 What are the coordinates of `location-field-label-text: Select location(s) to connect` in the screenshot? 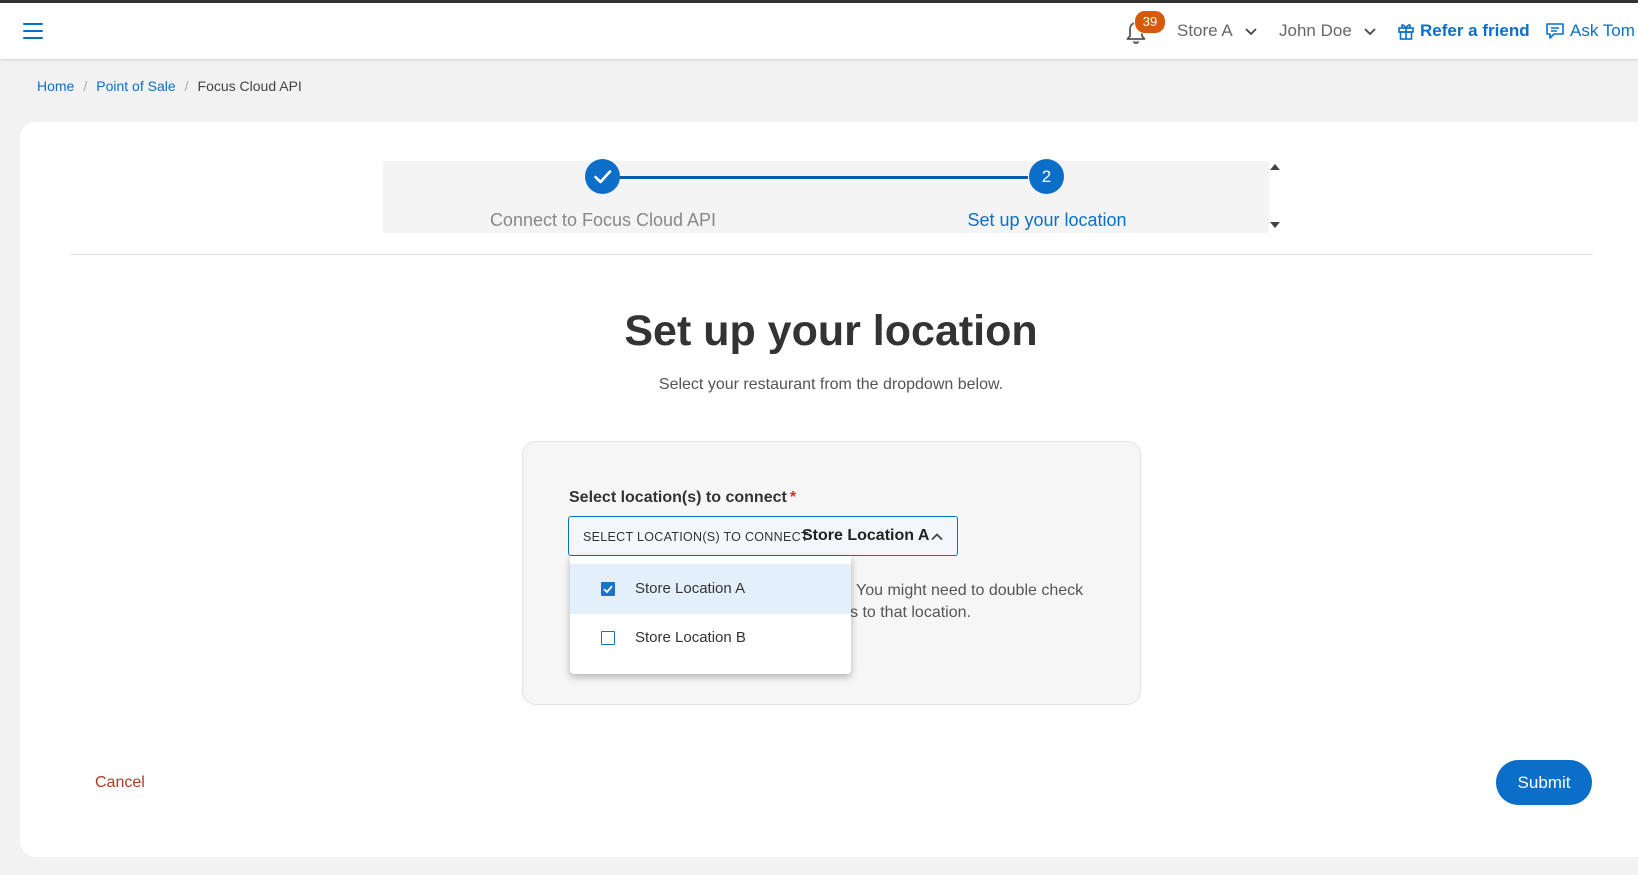 It's located at (678, 497).